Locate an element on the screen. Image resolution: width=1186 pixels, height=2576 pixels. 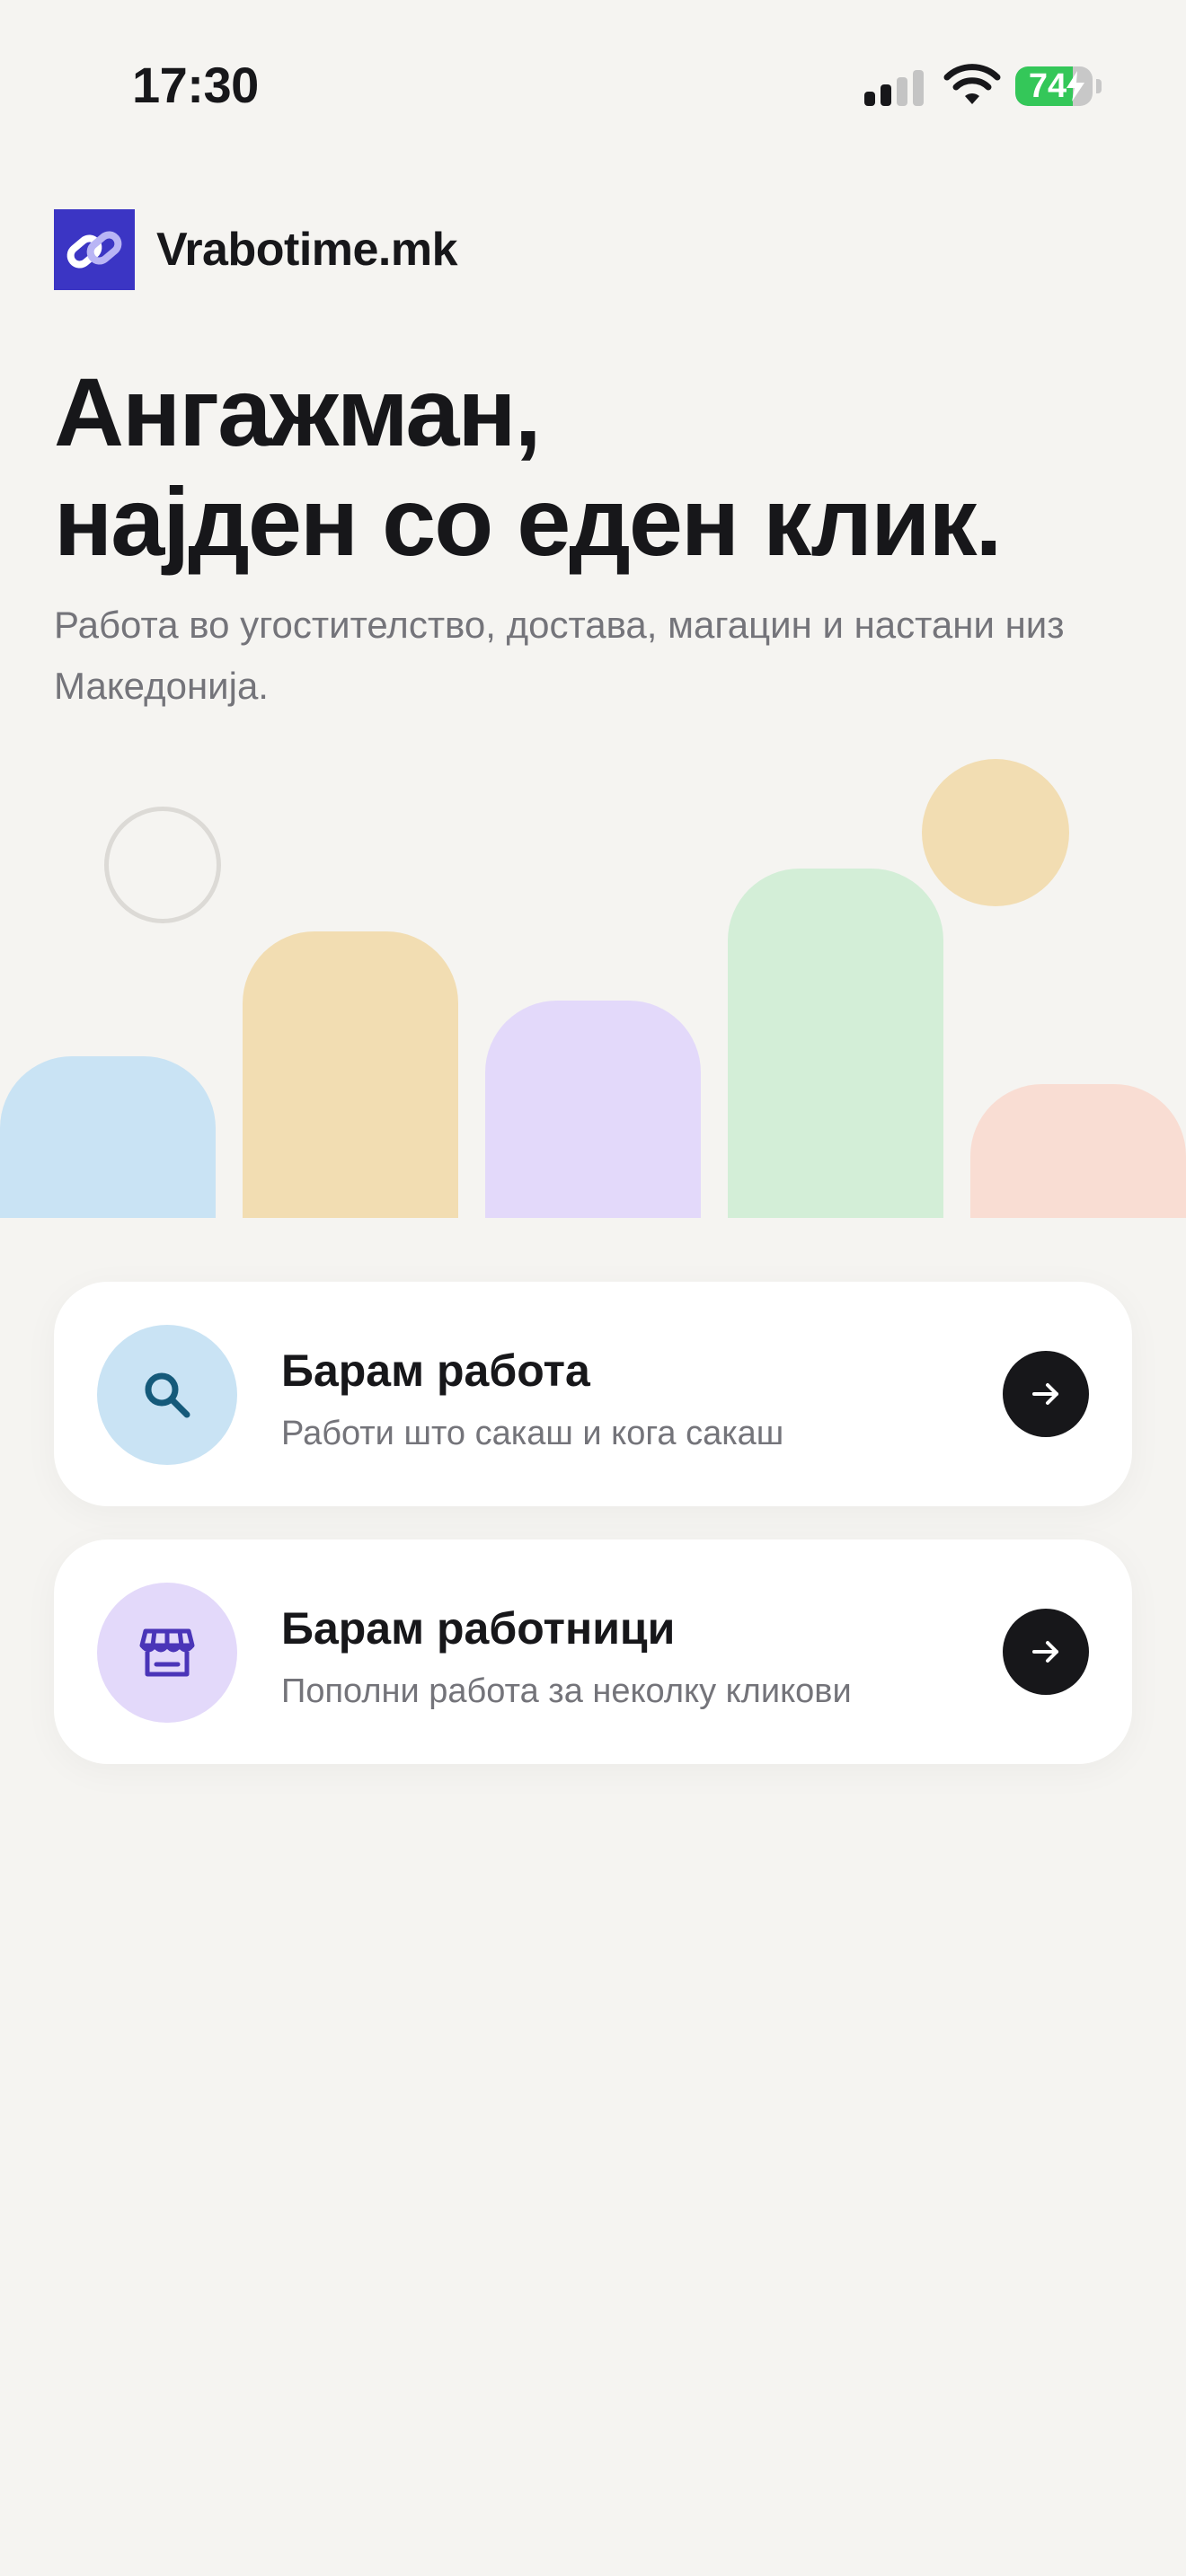
find-work-icon-circle is located at coordinates (167, 1395).